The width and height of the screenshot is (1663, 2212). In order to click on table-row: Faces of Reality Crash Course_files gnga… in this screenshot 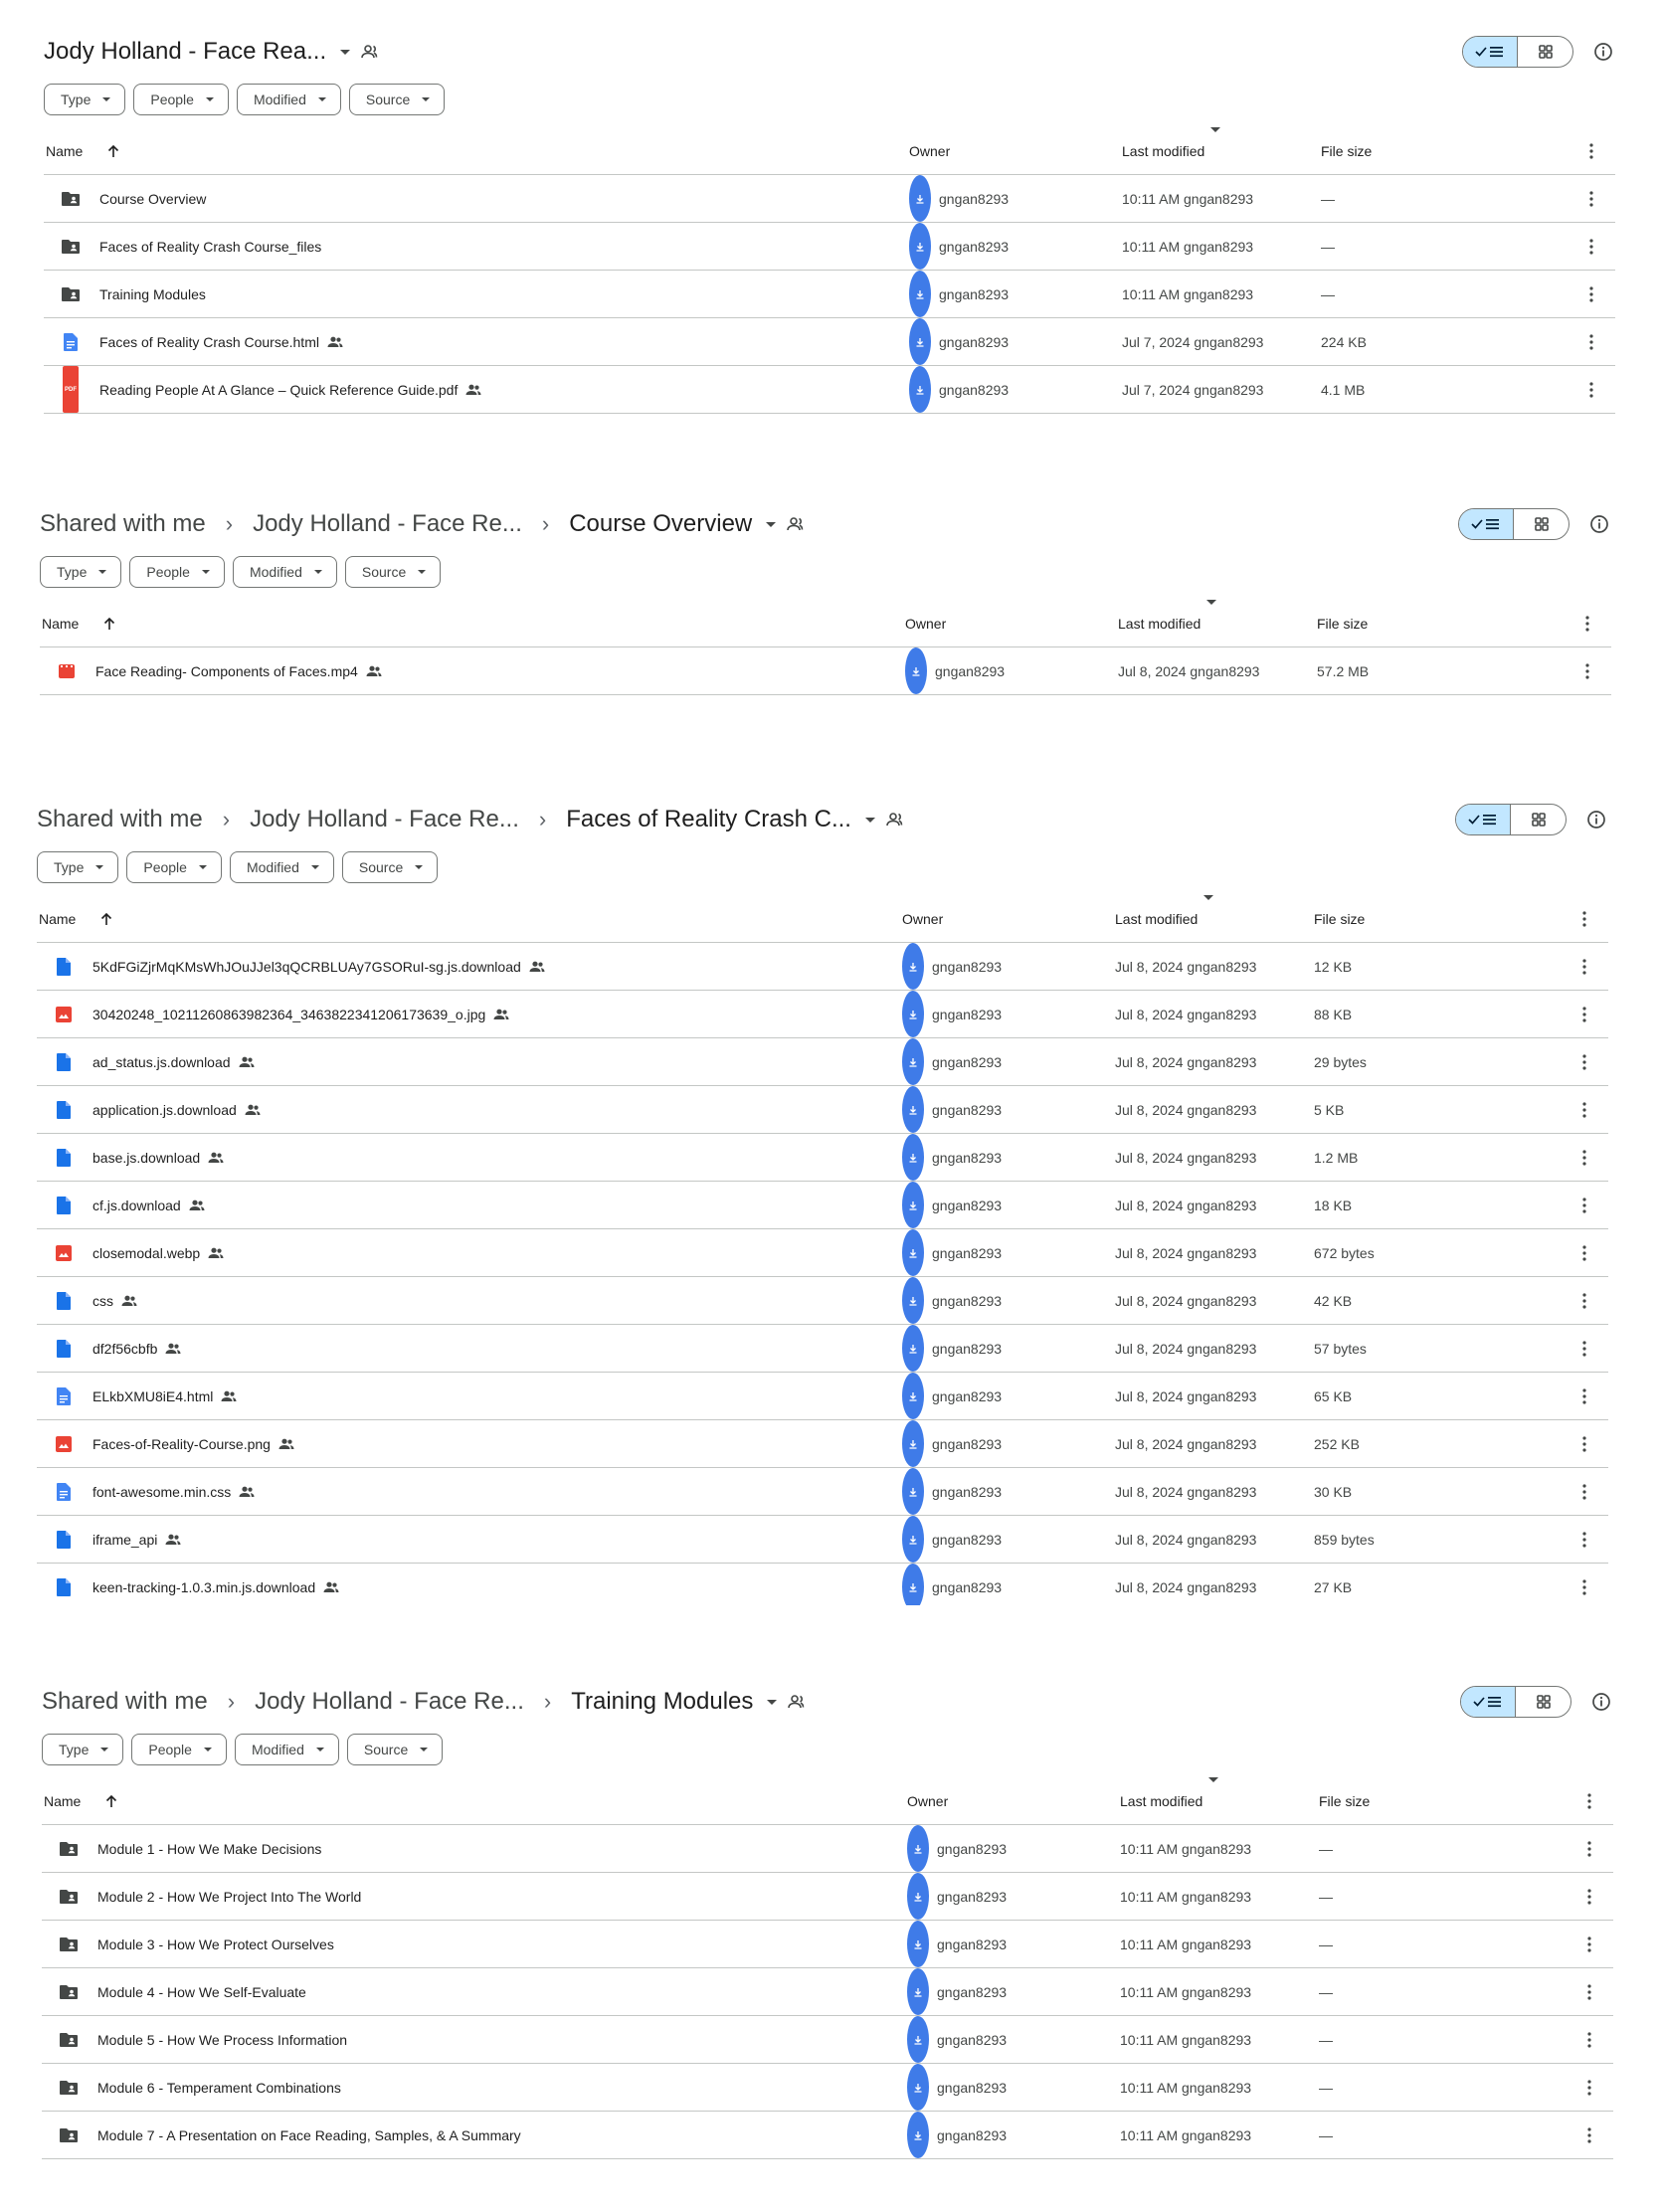, I will do `click(829, 247)`.